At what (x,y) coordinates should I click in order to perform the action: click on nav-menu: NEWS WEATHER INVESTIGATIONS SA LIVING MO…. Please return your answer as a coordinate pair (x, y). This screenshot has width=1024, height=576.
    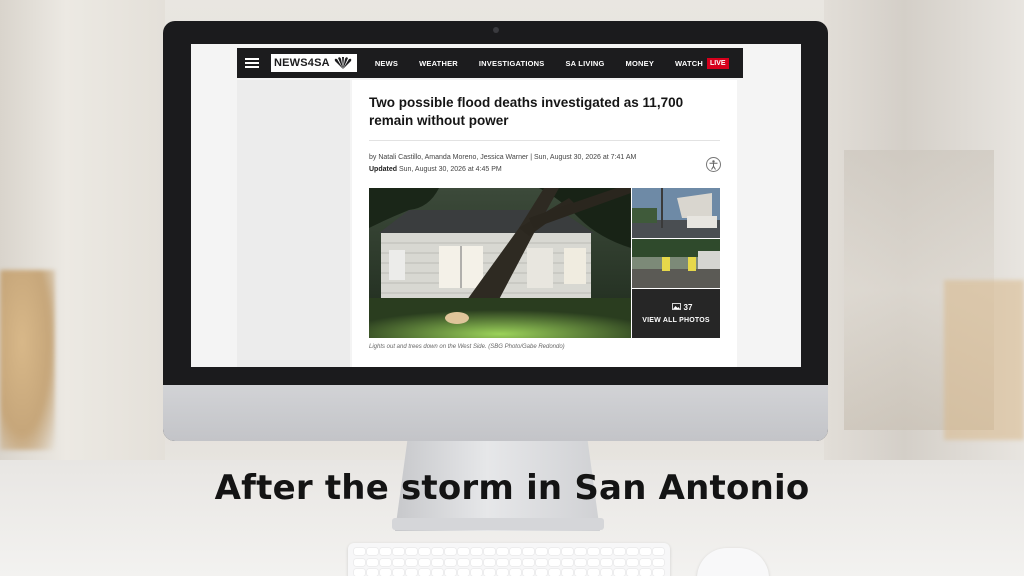
    Looking at the image, I should click on (552, 63).